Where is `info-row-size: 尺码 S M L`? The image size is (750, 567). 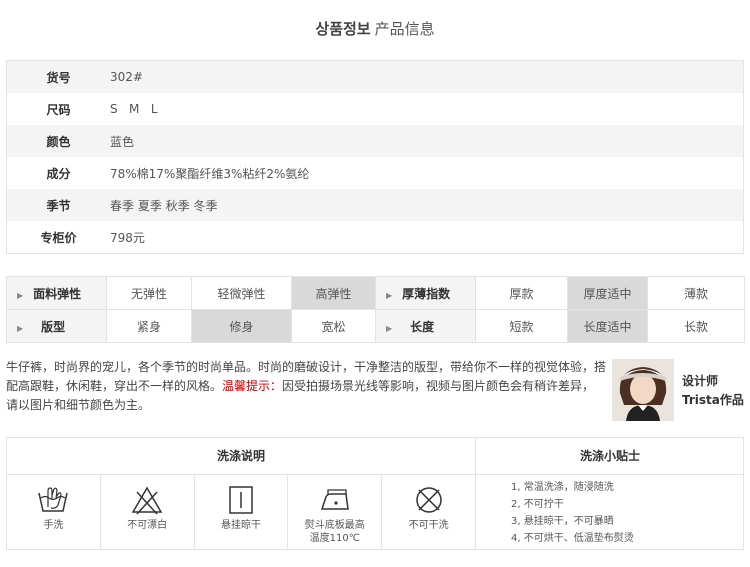 info-row-size: 尺码 S M L is located at coordinates (375, 109).